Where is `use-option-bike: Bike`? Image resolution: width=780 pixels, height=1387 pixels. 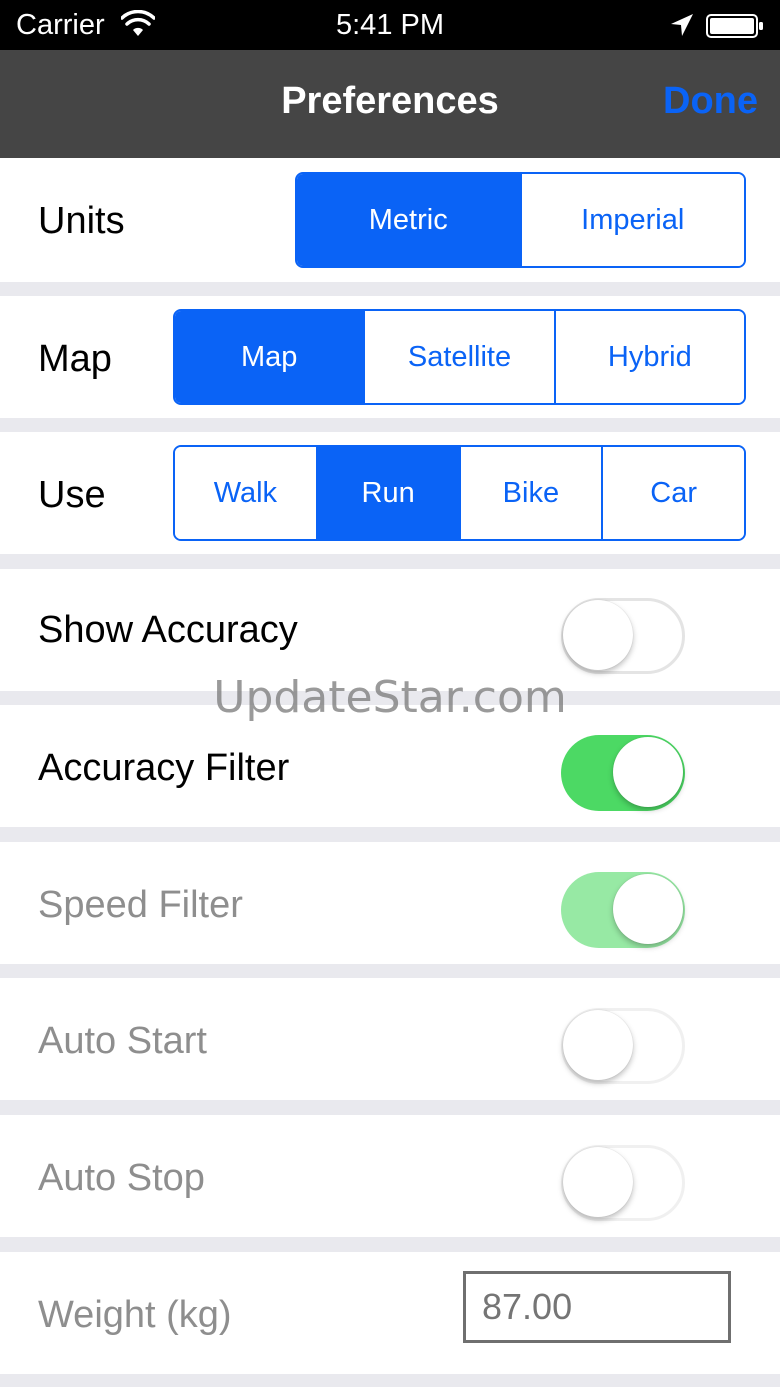 use-option-bike: Bike is located at coordinates (530, 493).